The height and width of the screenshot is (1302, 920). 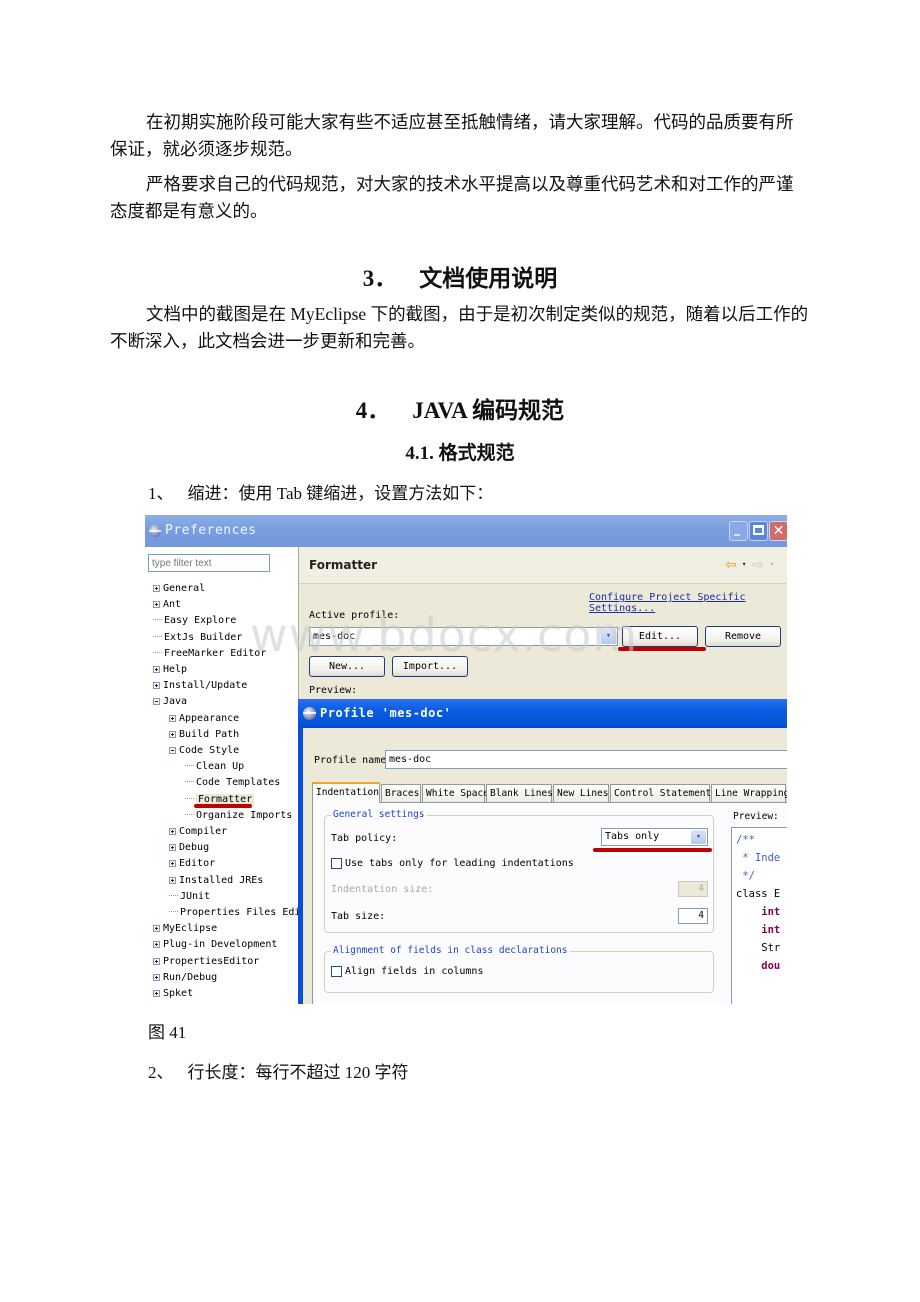 I want to click on tree-item: Ant, so click(x=167, y=605).